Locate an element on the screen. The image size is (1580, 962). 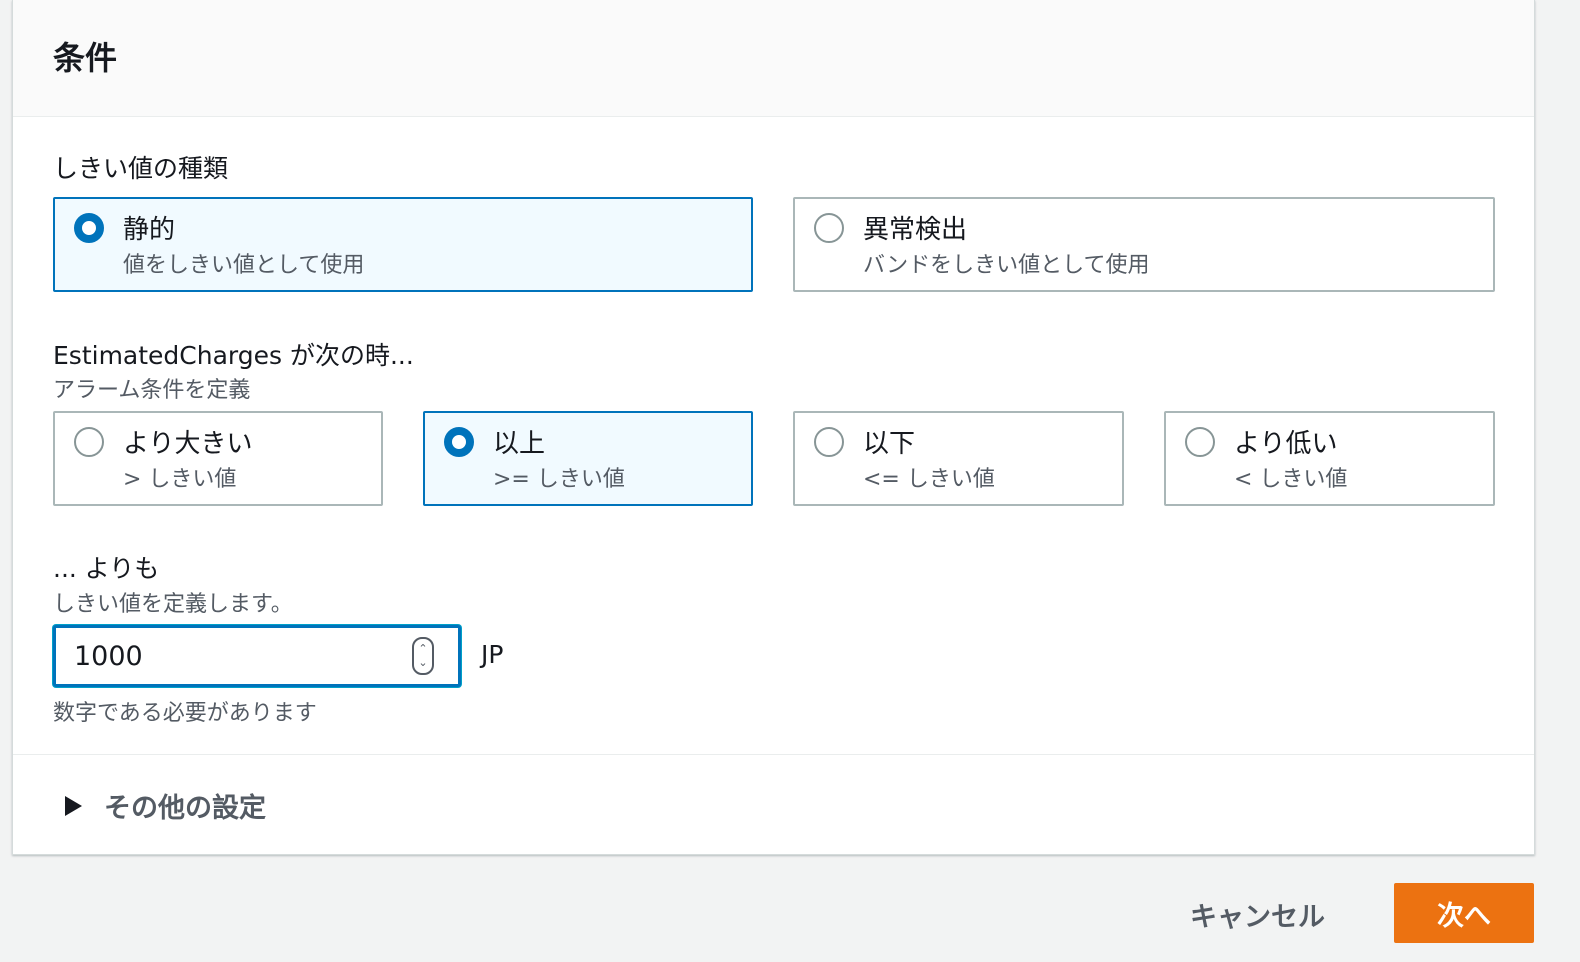
condition-desc: アラーム条件を定義 is located at coordinates (152, 390).